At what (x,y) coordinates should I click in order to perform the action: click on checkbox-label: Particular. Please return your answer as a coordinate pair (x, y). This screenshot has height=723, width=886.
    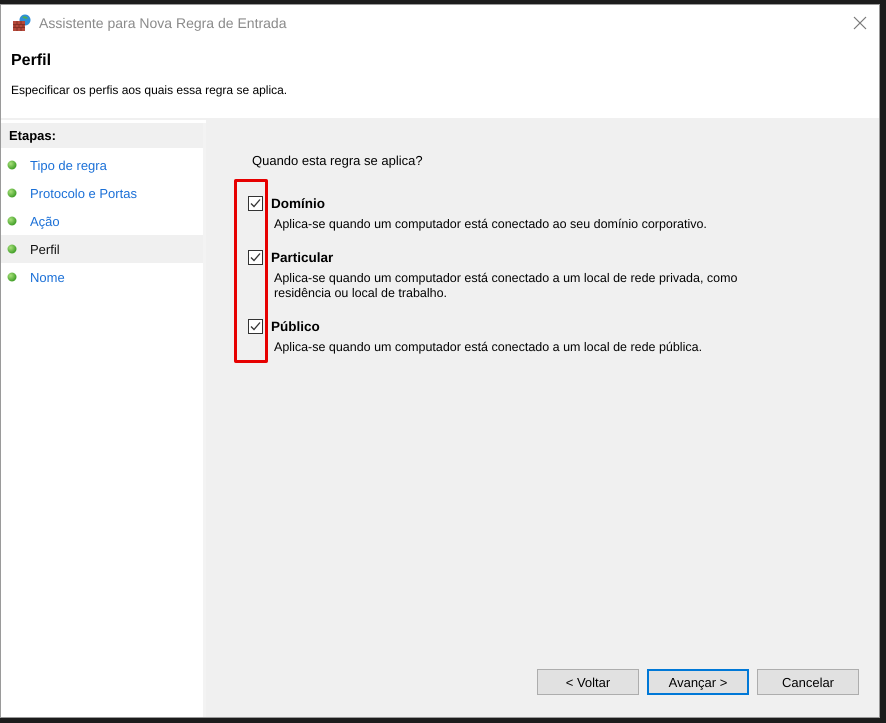
    Looking at the image, I should click on (302, 257).